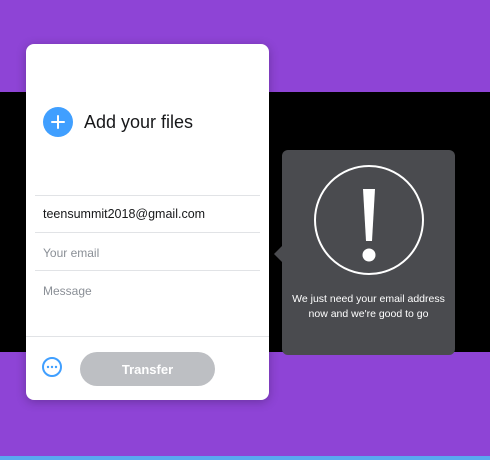 The width and height of the screenshot is (490, 460). Describe the element at coordinates (147, 369) in the screenshot. I see `transfer-button: Transfer` at that location.